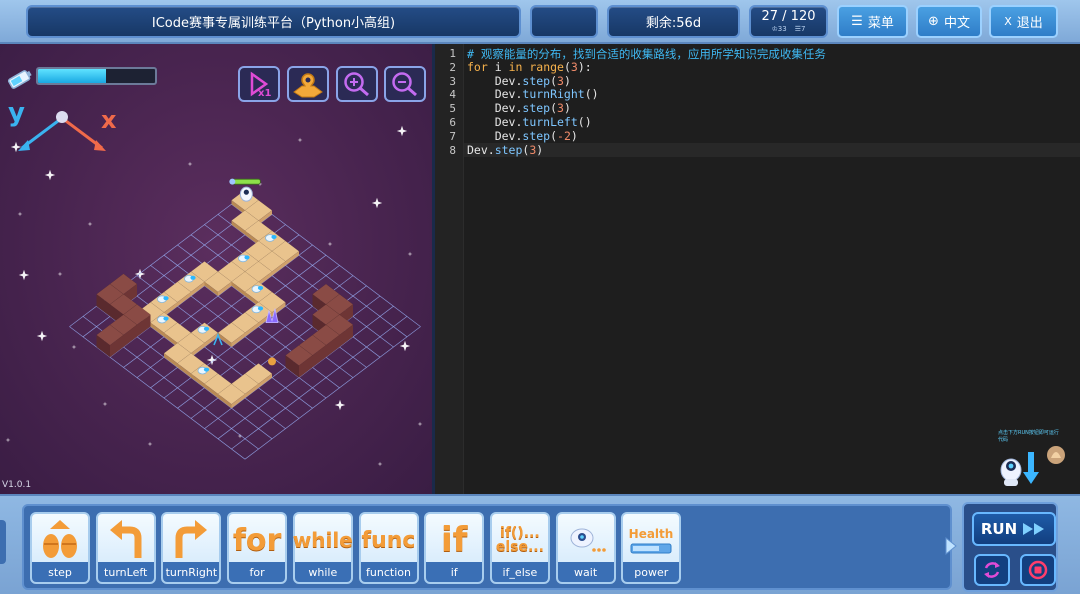 This screenshot has height=594, width=1080. I want to click on code-token: i, so click(498, 66).